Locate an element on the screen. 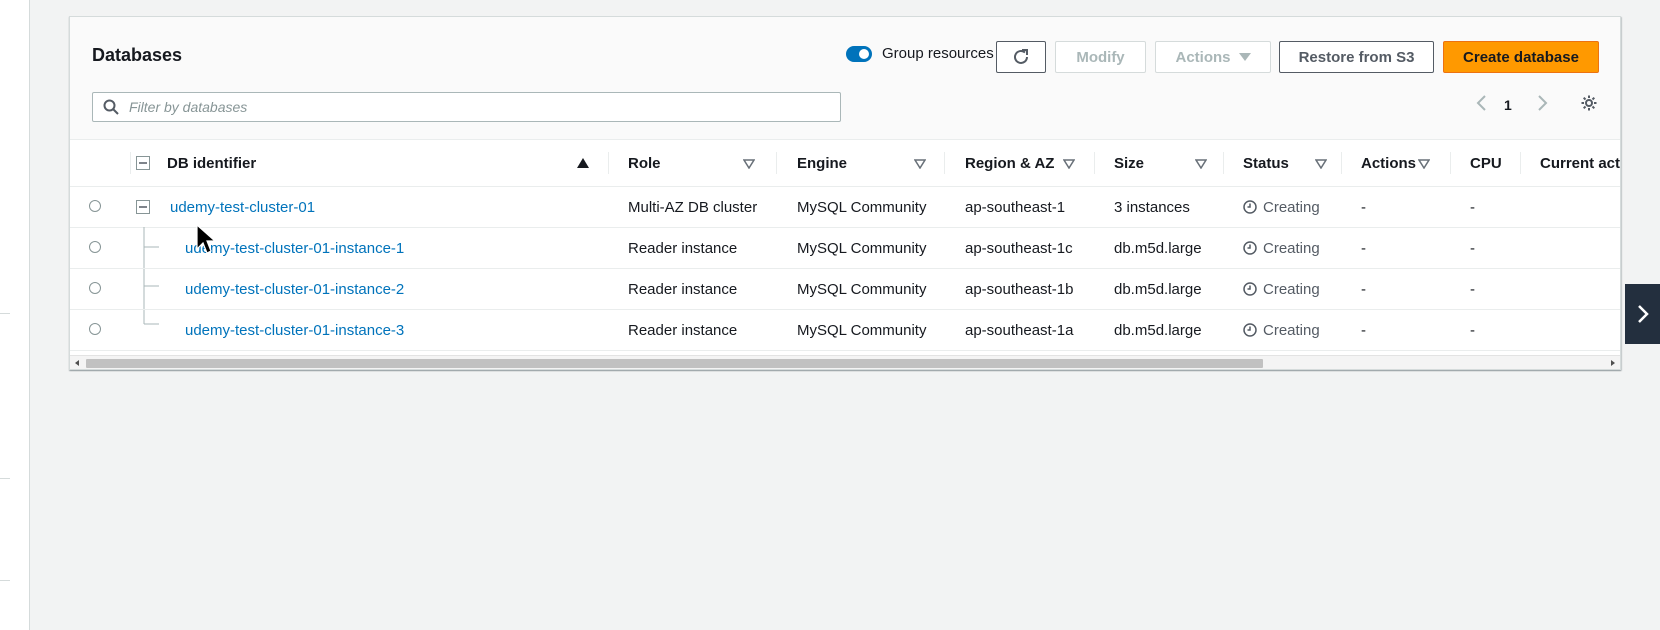 The width and height of the screenshot is (1660, 630). refresh-button is located at coordinates (1021, 57).